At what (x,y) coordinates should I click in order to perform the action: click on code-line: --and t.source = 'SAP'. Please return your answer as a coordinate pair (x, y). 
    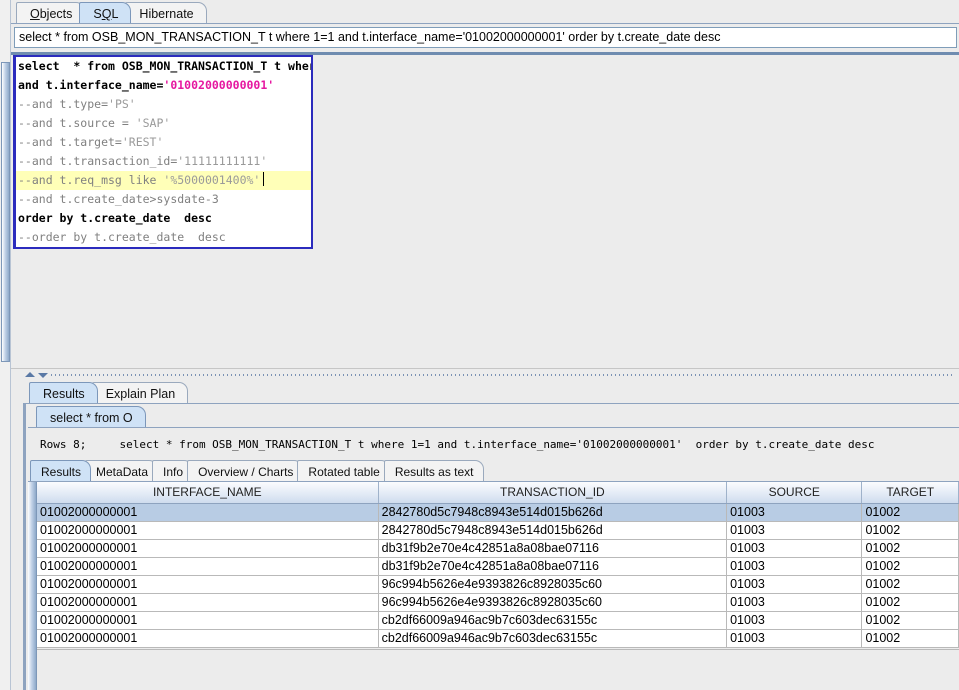
    Looking at the image, I should click on (163, 123).